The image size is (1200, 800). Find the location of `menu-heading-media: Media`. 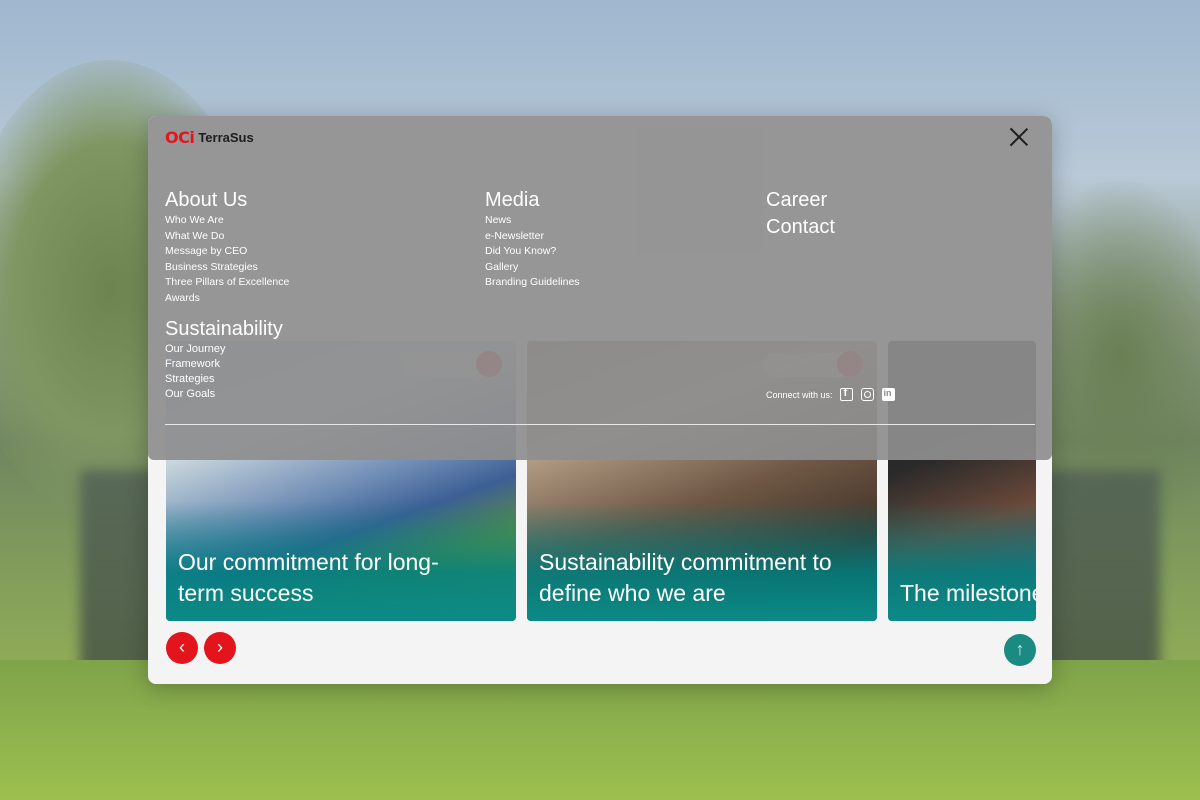

menu-heading-media: Media is located at coordinates (532, 200).